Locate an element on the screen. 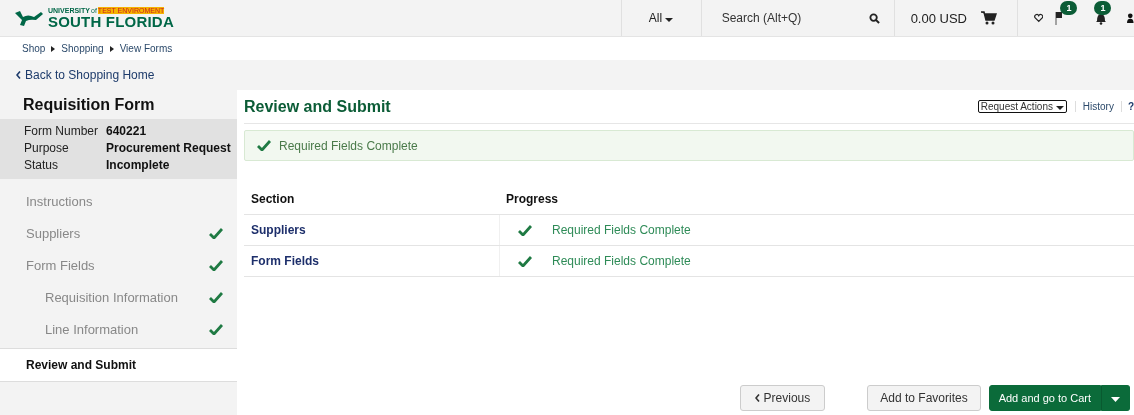 The height and width of the screenshot is (415, 1134). flag-icon is located at coordinates (1059, 18).